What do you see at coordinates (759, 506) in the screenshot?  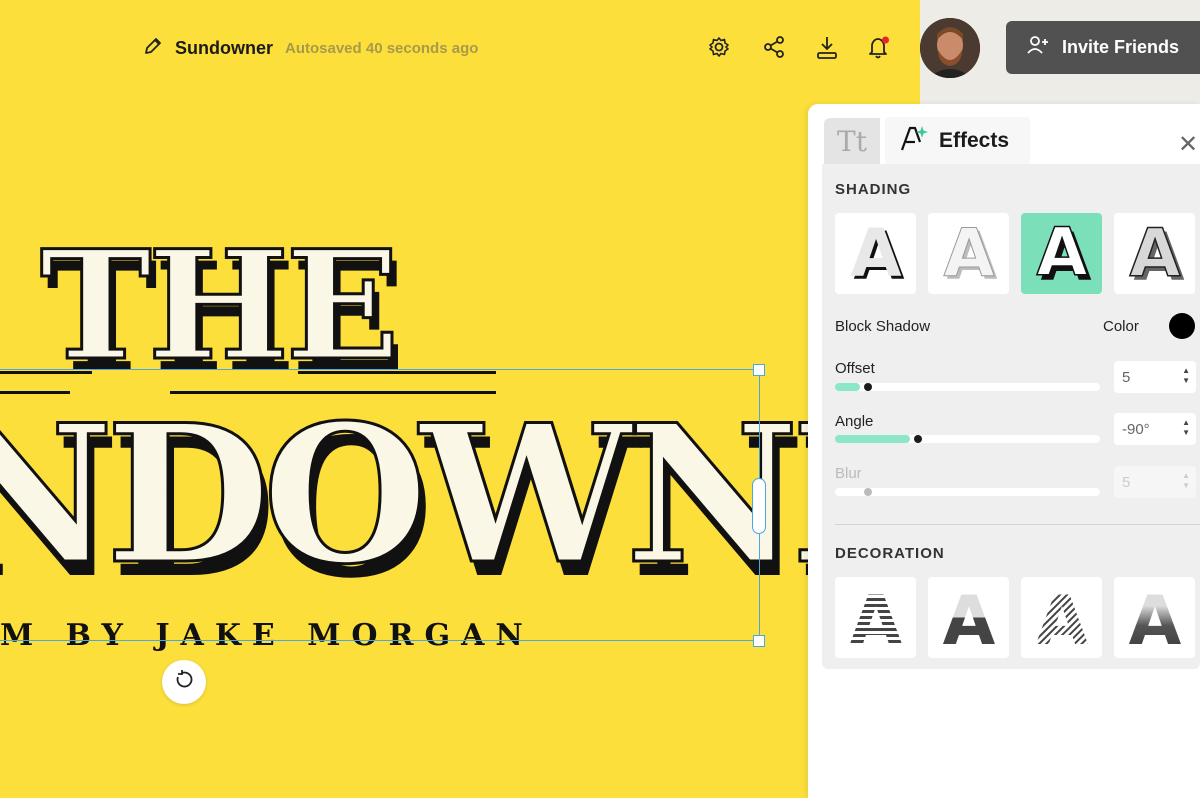 I see `resize-handle-right` at bounding box center [759, 506].